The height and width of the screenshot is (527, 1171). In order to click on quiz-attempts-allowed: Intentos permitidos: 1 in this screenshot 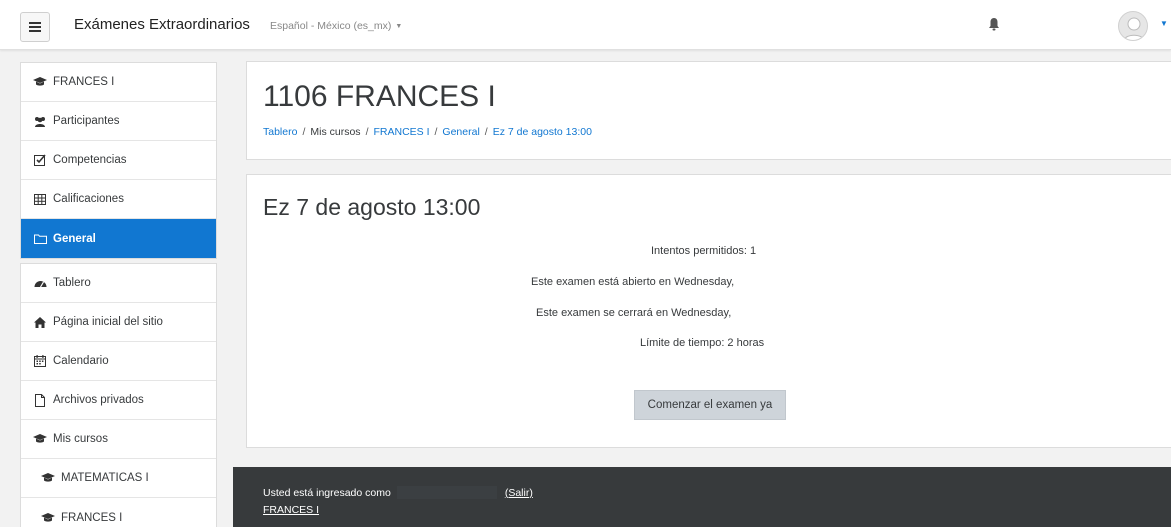, I will do `click(704, 251)`.